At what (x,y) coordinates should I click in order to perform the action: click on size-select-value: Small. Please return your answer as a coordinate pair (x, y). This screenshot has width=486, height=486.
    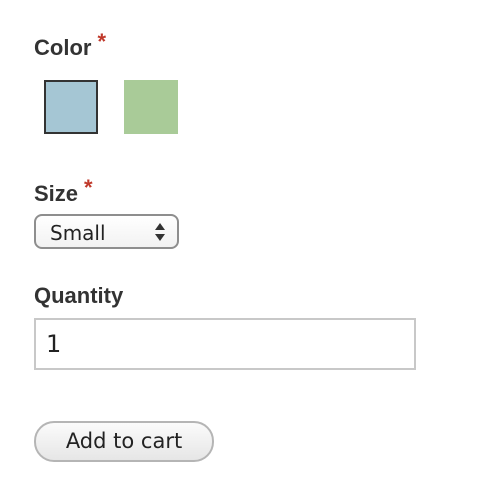
    Looking at the image, I should click on (78, 233).